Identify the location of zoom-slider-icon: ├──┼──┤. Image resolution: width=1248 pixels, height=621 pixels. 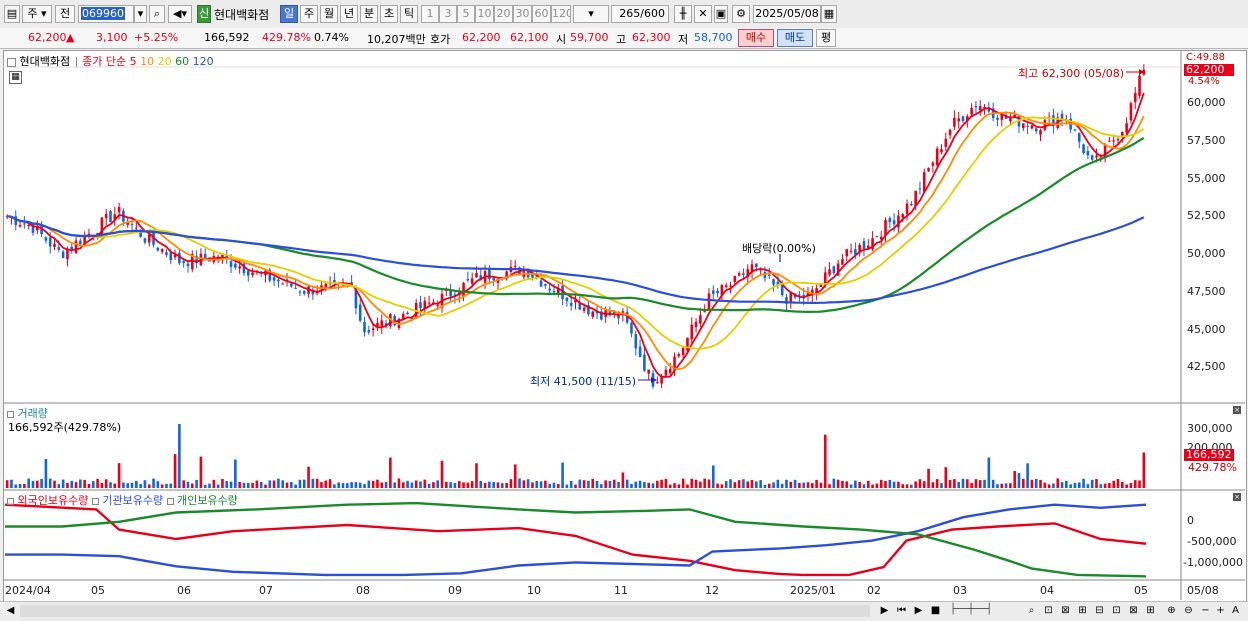
(985, 610).